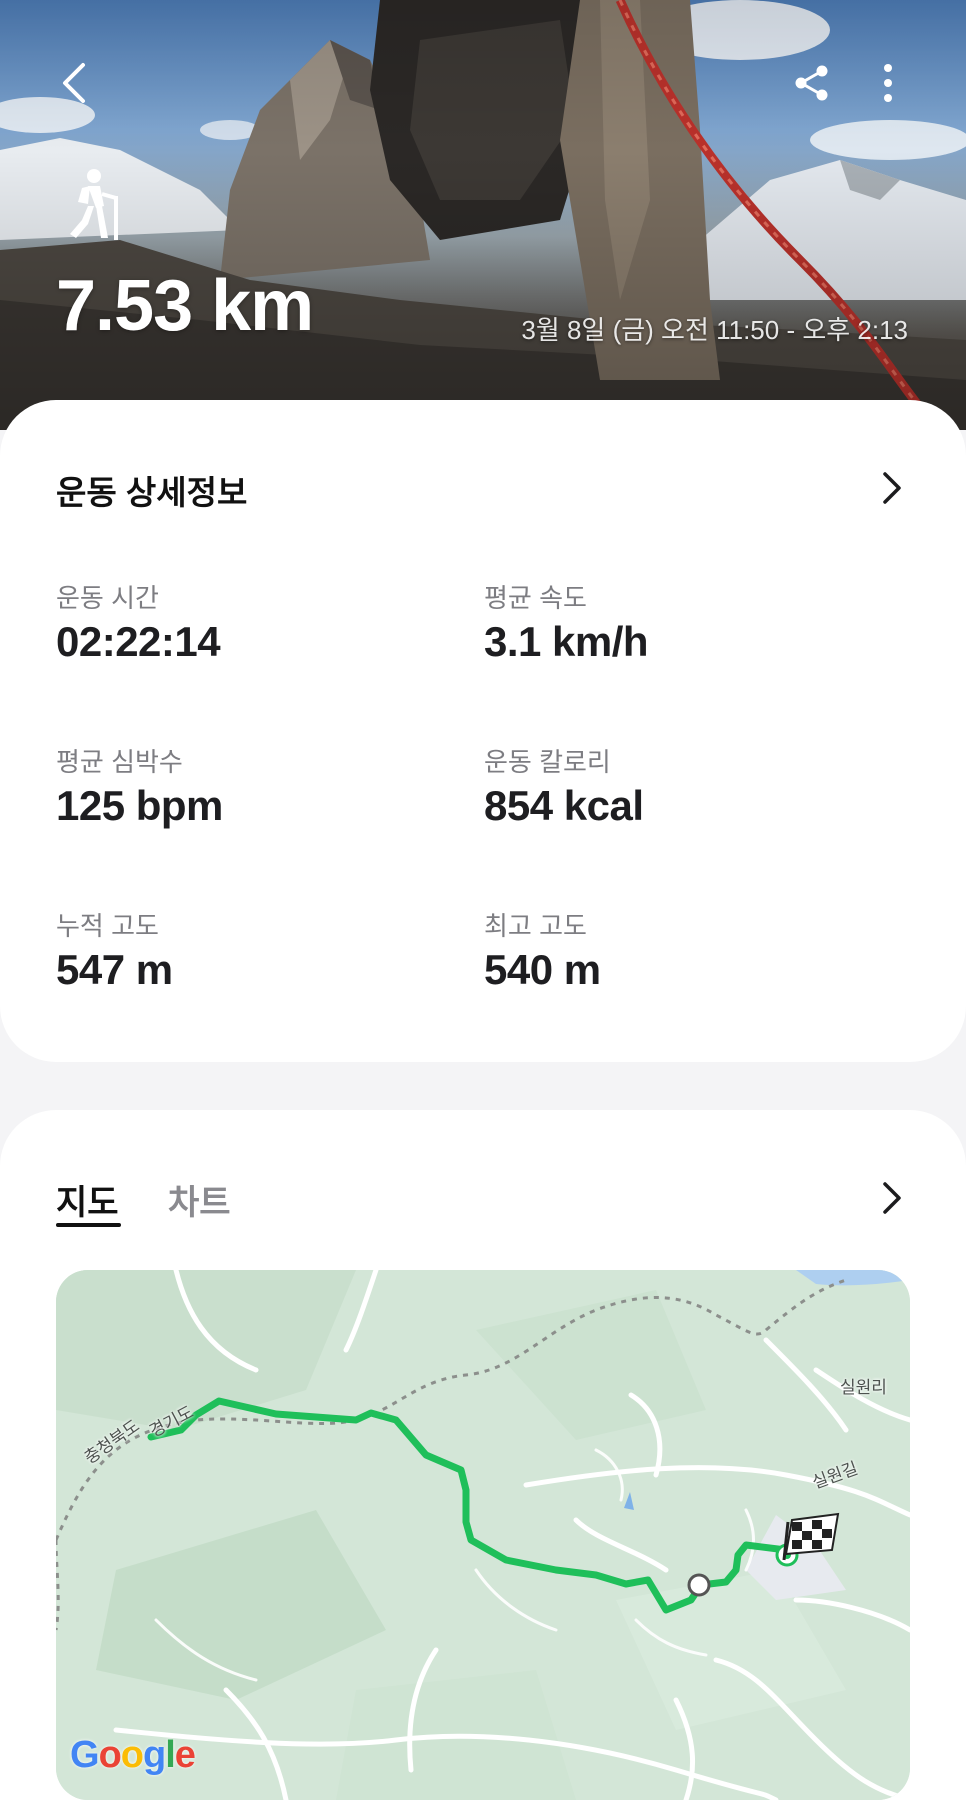  I want to click on stat-label-duration: 운동 시간, so click(107, 598).